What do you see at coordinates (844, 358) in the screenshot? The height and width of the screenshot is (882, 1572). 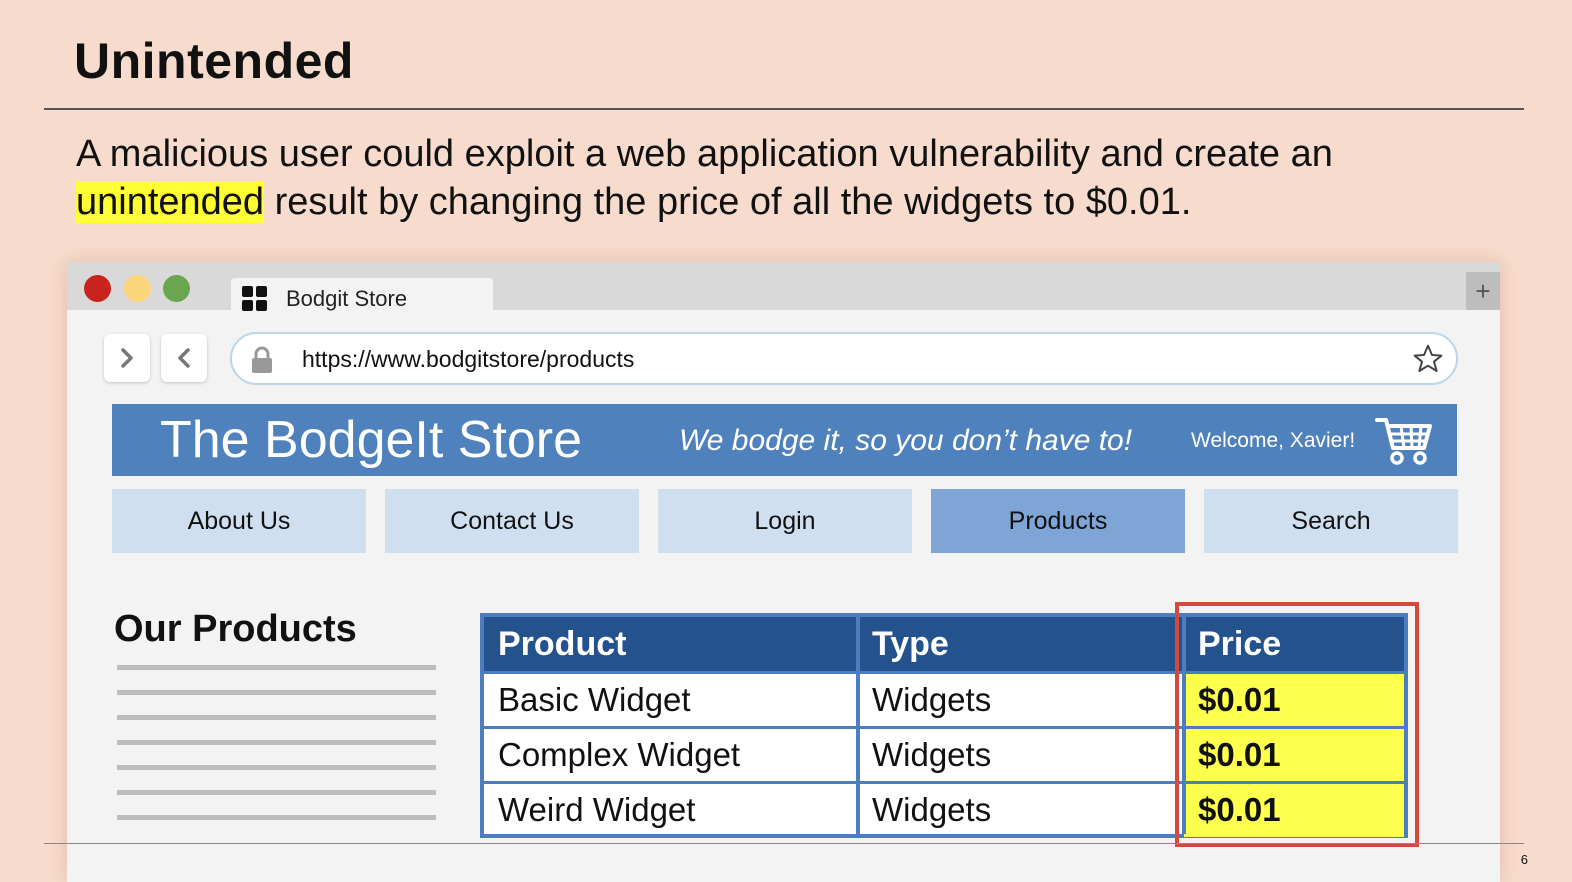 I see `address-bar: https://www.bodgitstore/products` at bounding box center [844, 358].